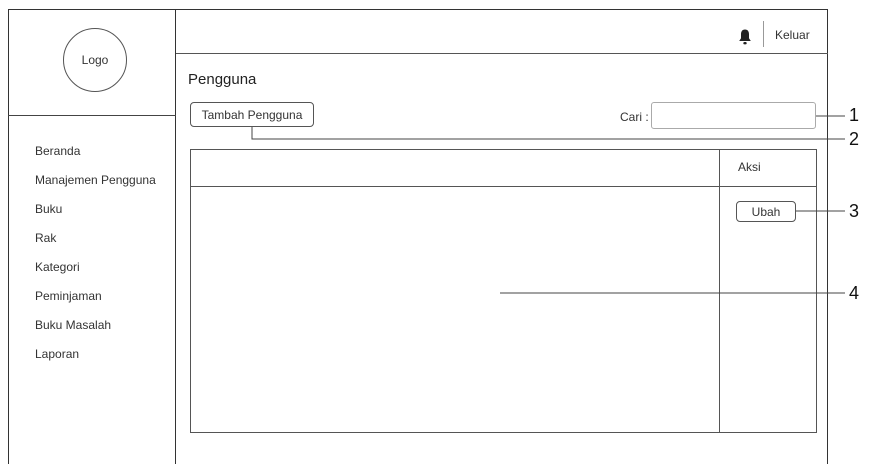 This screenshot has width=870, height=464. Describe the element at coordinates (92, 115) in the screenshot. I see `sidebar-divider` at that location.